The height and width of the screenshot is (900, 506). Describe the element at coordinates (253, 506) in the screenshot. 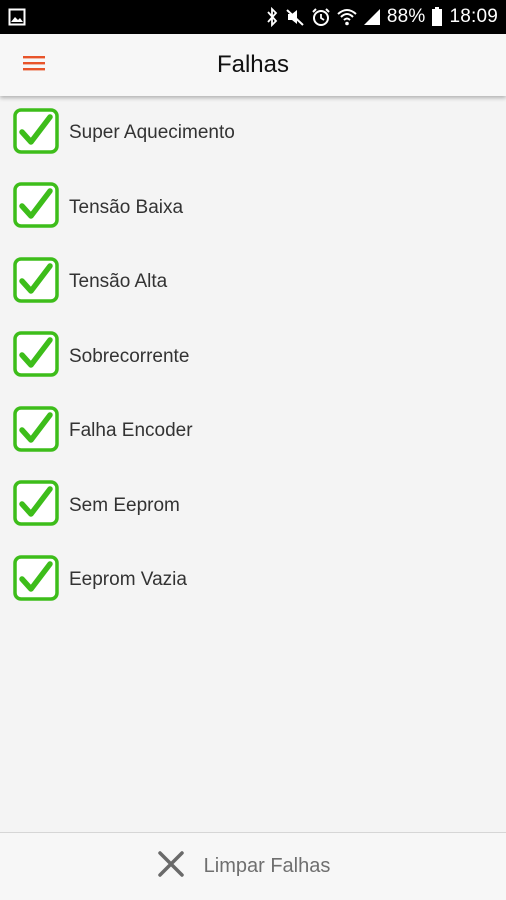

I see `fault-item: Sem Eeprom` at that location.